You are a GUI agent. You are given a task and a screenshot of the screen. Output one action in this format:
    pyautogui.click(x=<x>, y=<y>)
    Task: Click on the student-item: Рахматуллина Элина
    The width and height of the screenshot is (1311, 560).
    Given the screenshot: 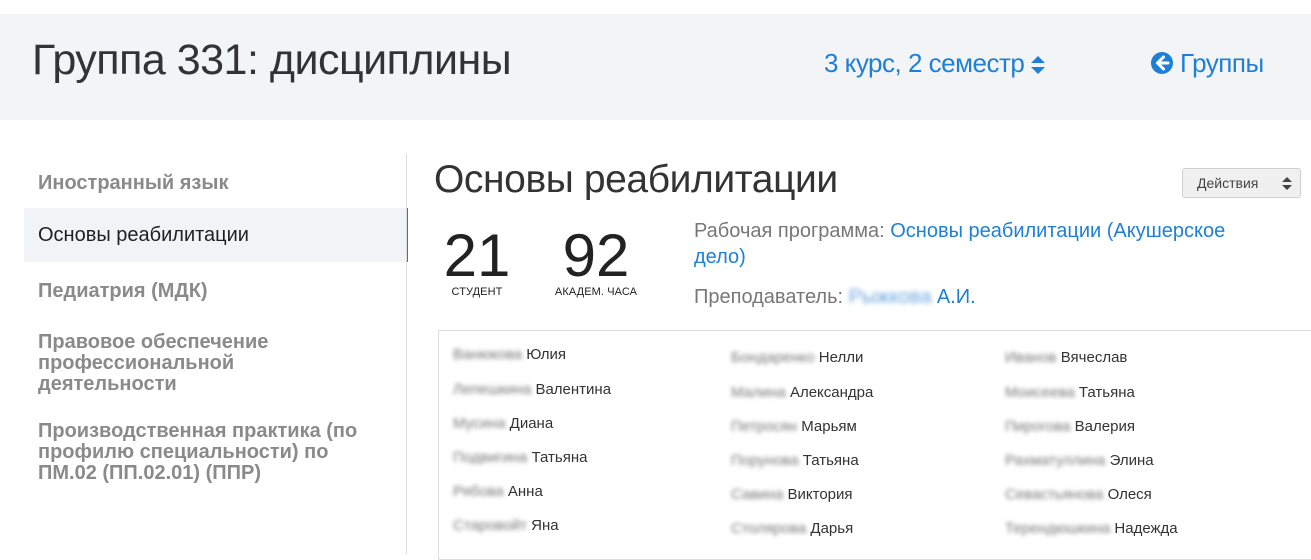 What is the action you would take?
    pyautogui.click(x=1079, y=460)
    